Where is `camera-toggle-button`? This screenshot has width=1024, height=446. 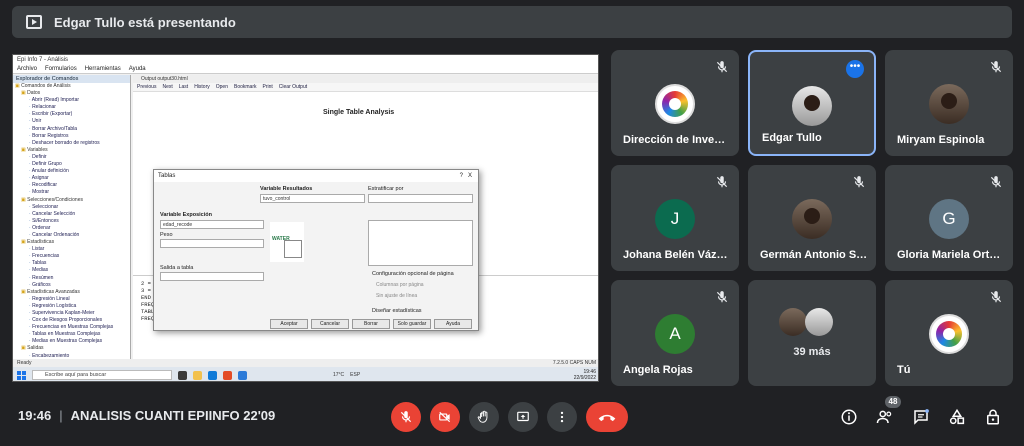
camera-toggle-button is located at coordinates (445, 417).